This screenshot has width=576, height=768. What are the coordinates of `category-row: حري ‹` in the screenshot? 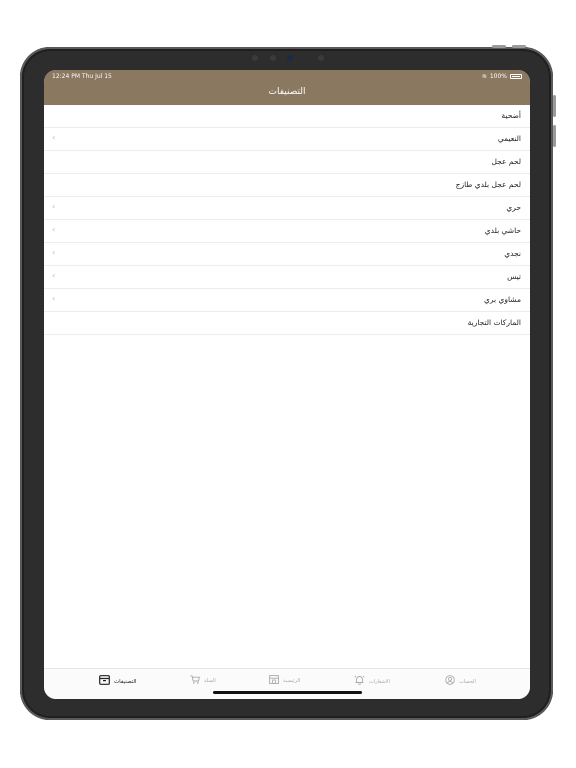 It's located at (287, 208).